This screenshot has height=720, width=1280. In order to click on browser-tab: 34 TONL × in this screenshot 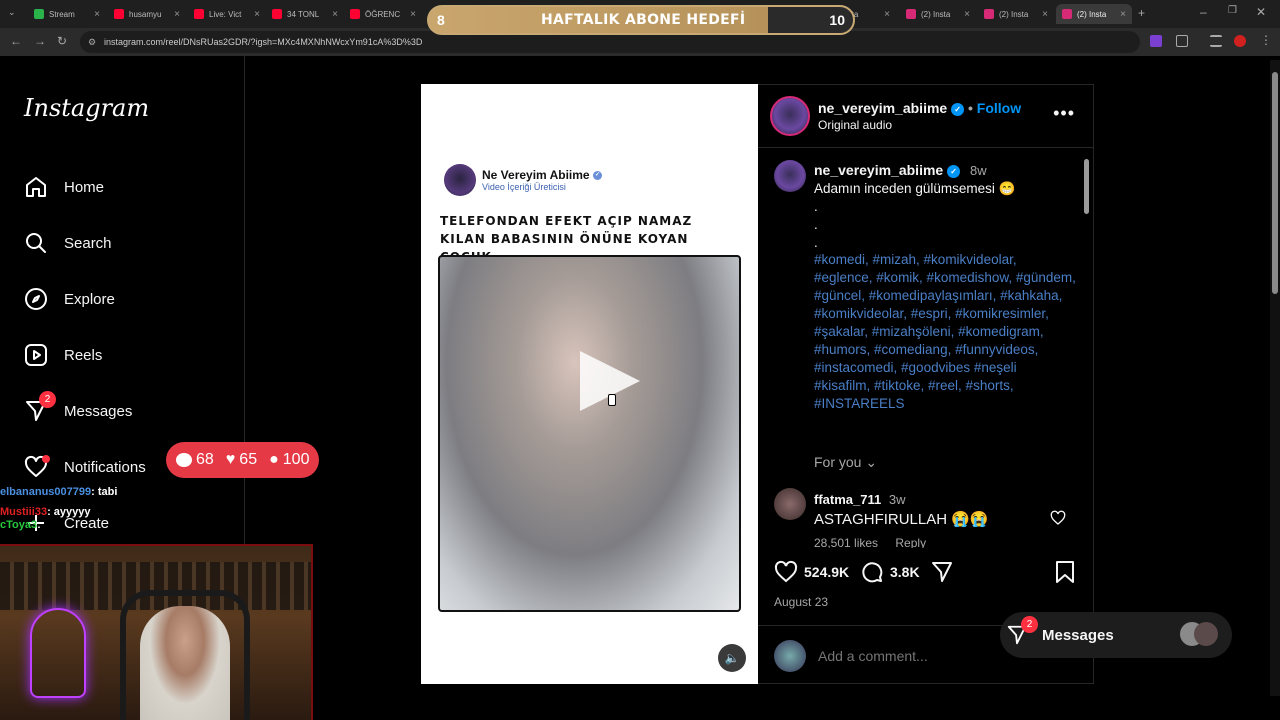, I will do `click(305, 14)`.